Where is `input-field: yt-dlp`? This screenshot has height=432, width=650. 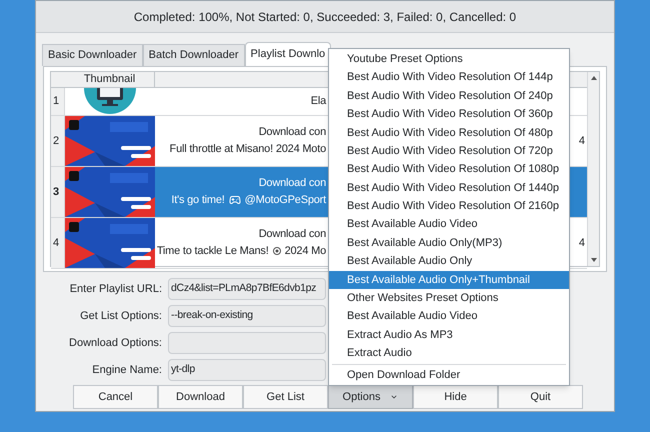
input-field: yt-dlp is located at coordinates (247, 370).